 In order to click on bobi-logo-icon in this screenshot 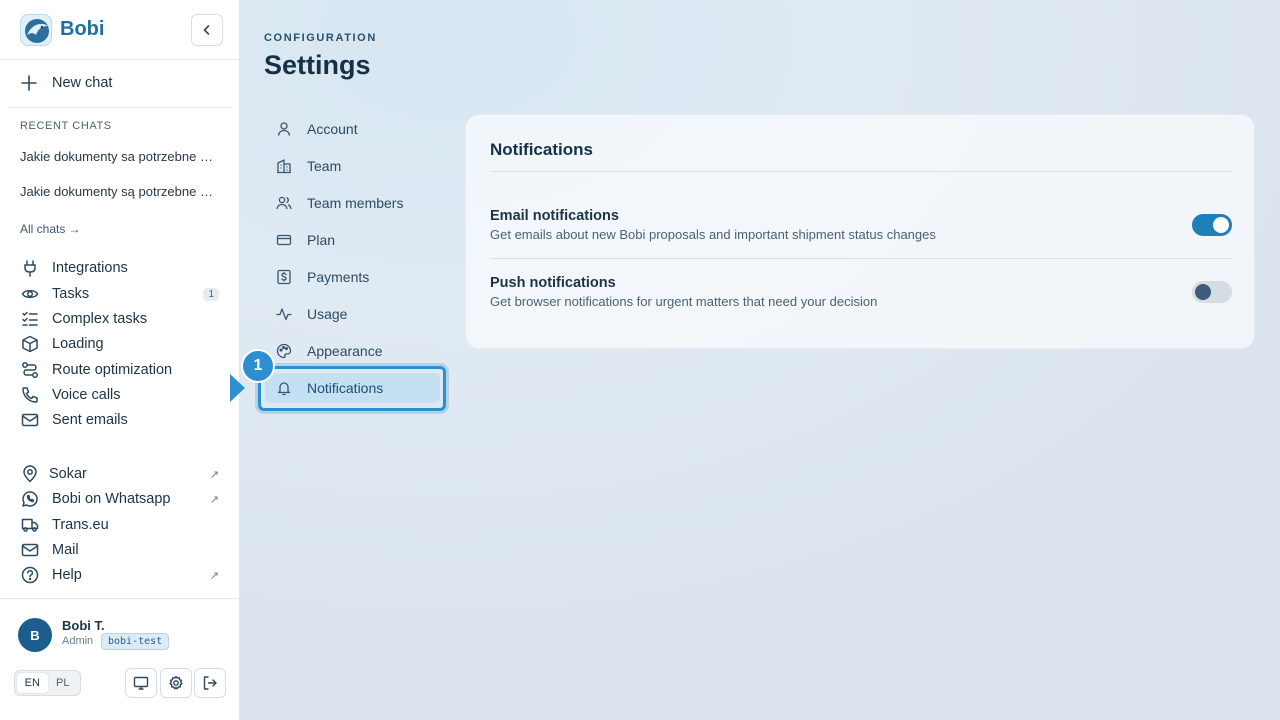, I will do `click(36, 30)`.